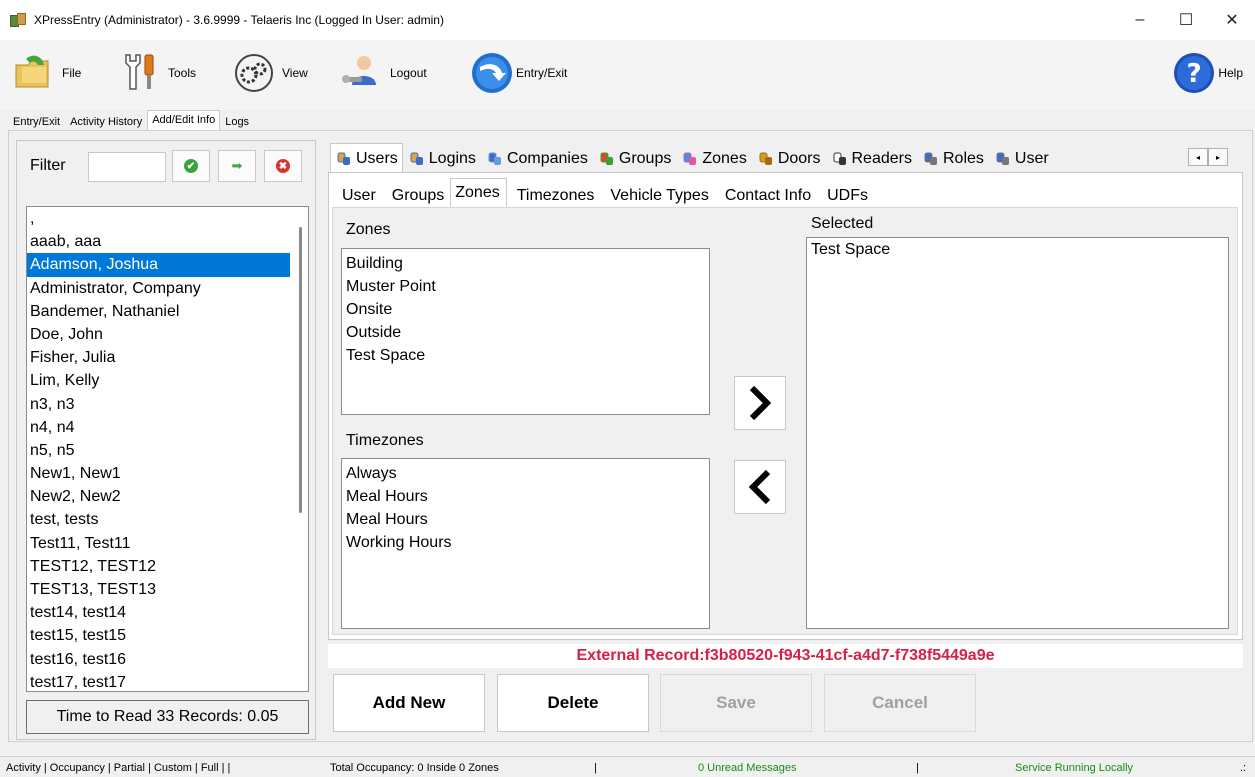 This screenshot has width=1255, height=777. What do you see at coordinates (48, 165) in the screenshot?
I see `filter-label: Filter` at bounding box center [48, 165].